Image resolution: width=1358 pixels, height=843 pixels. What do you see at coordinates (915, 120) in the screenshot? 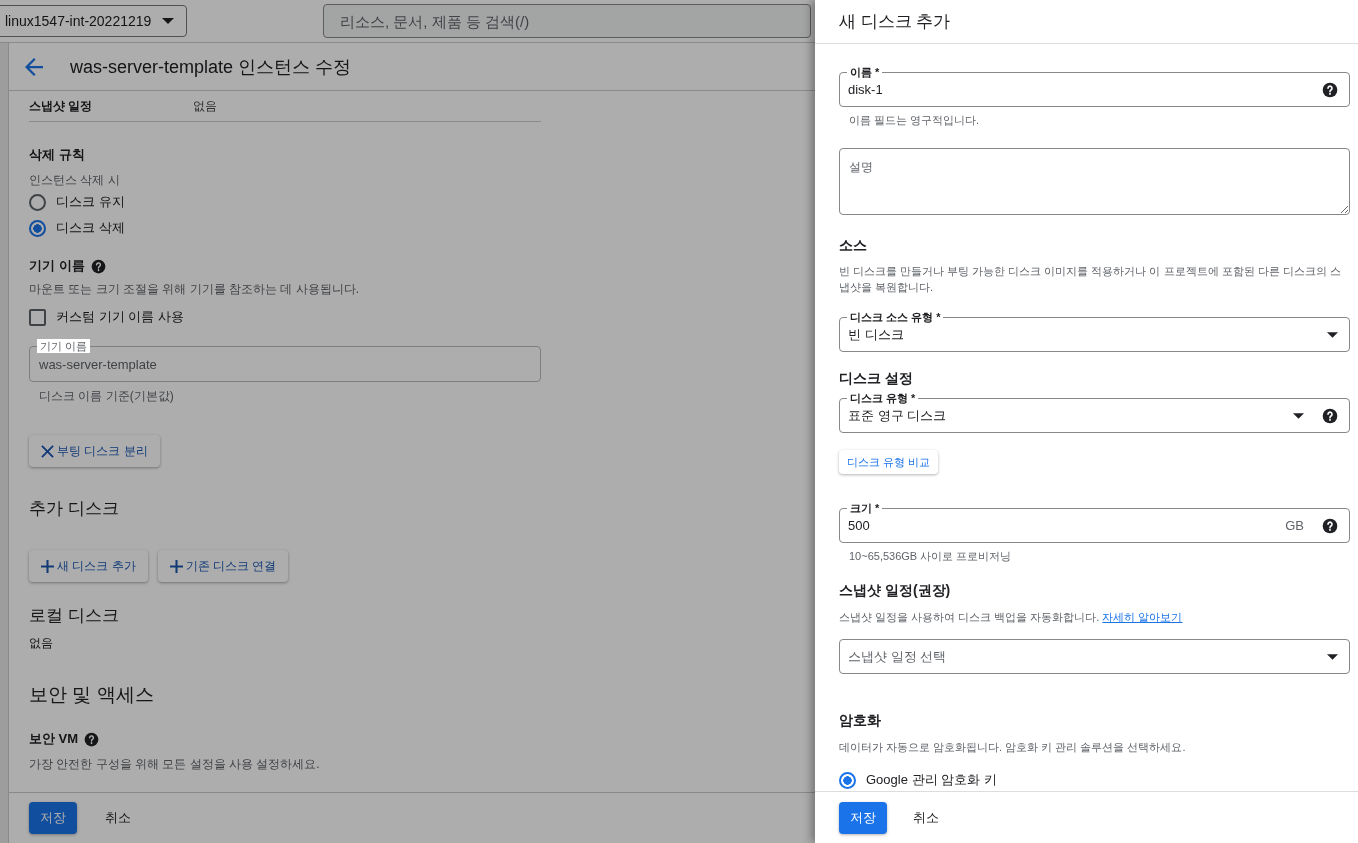
I see `field-hint: 이름 필드는 영구적입니다.` at bounding box center [915, 120].